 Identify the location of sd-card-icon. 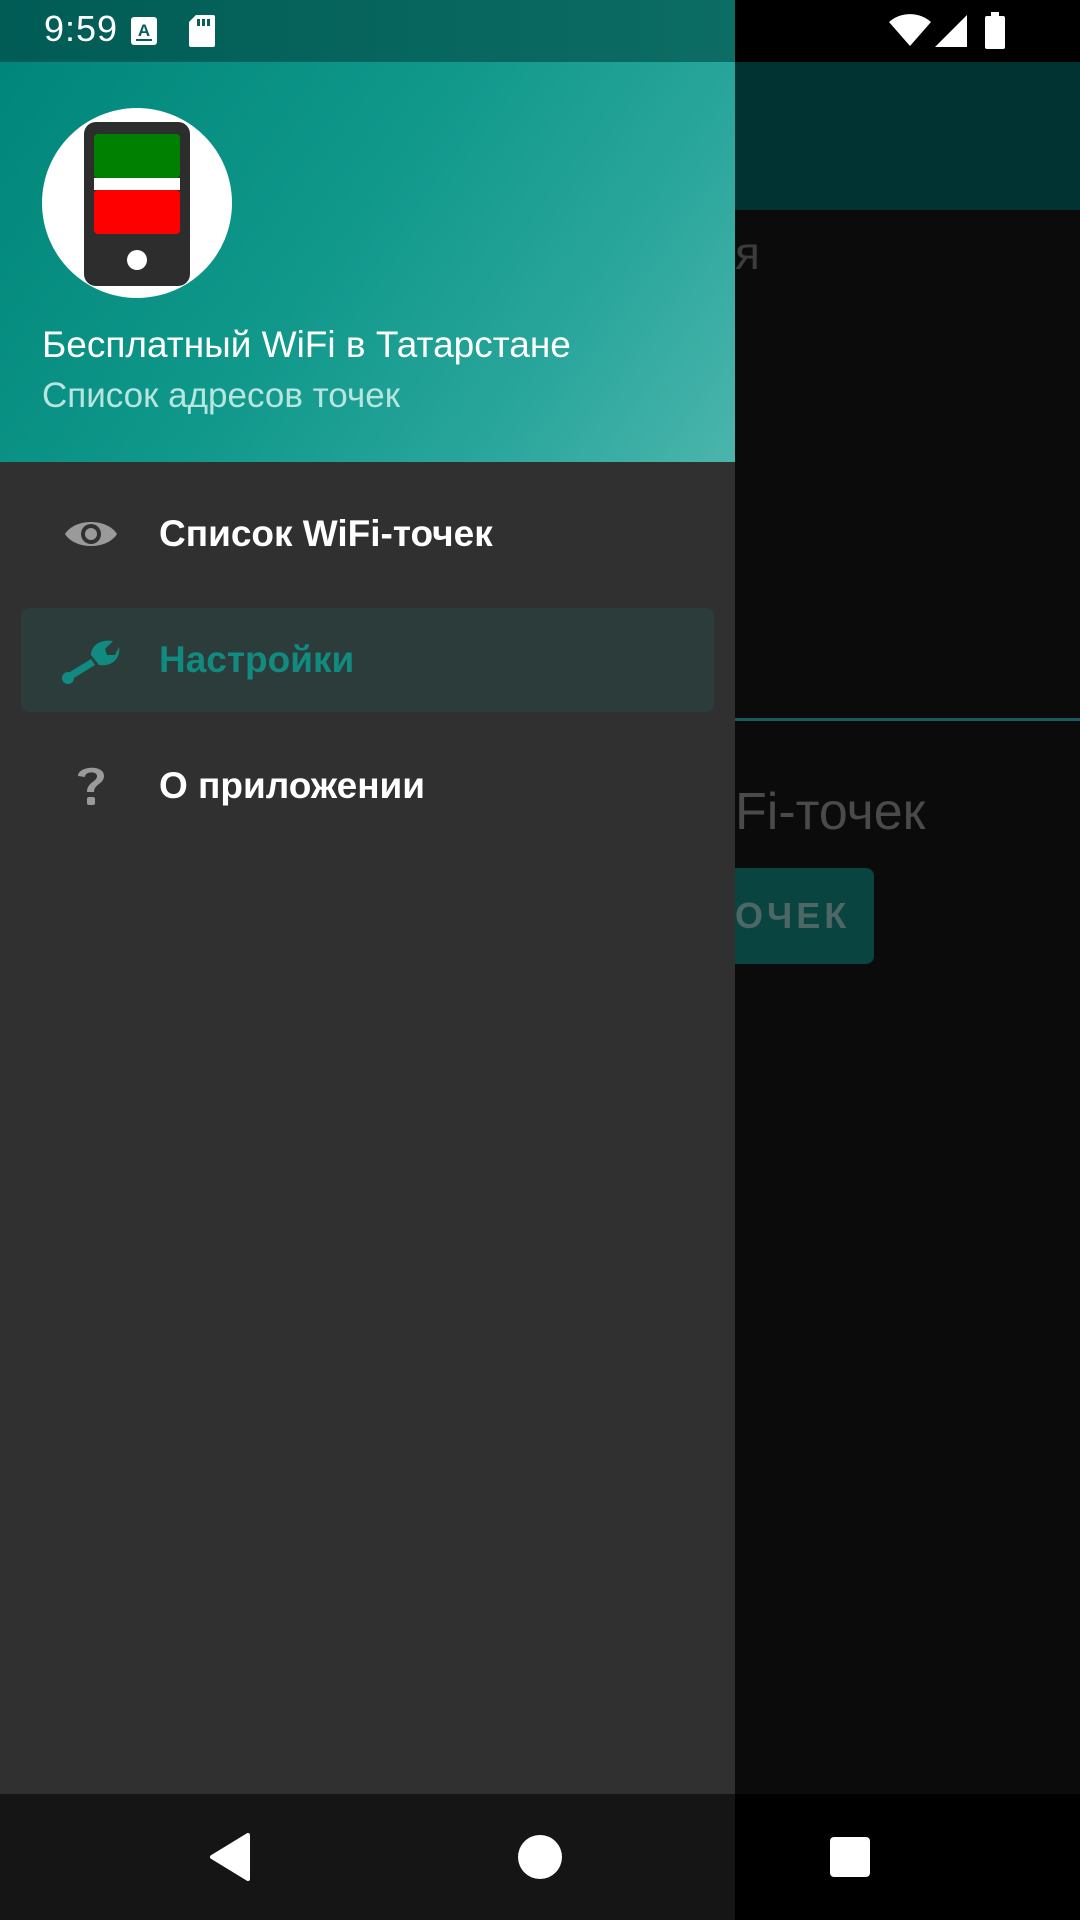
(202, 31).